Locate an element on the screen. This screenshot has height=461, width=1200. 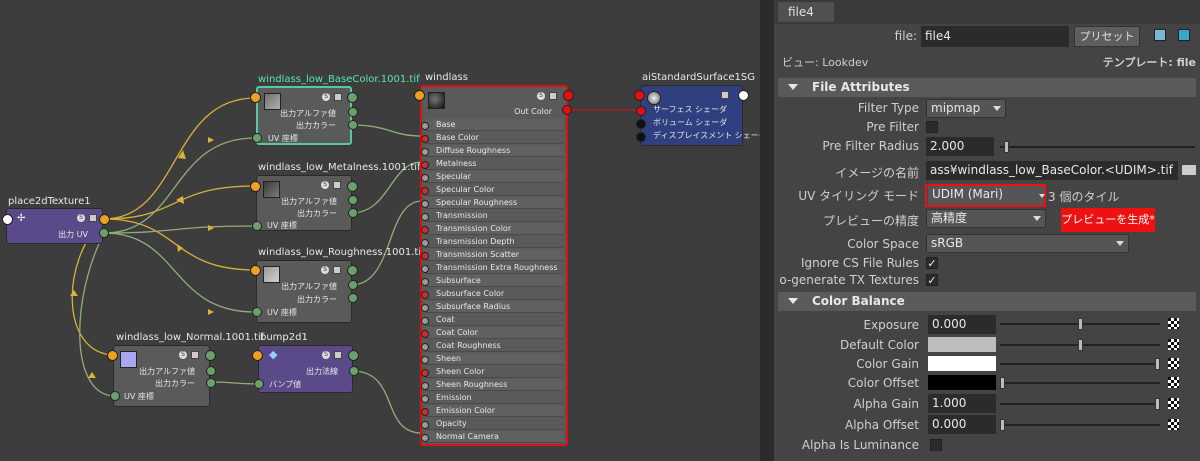
exposure-field: 0.000 is located at coordinates (962, 324).